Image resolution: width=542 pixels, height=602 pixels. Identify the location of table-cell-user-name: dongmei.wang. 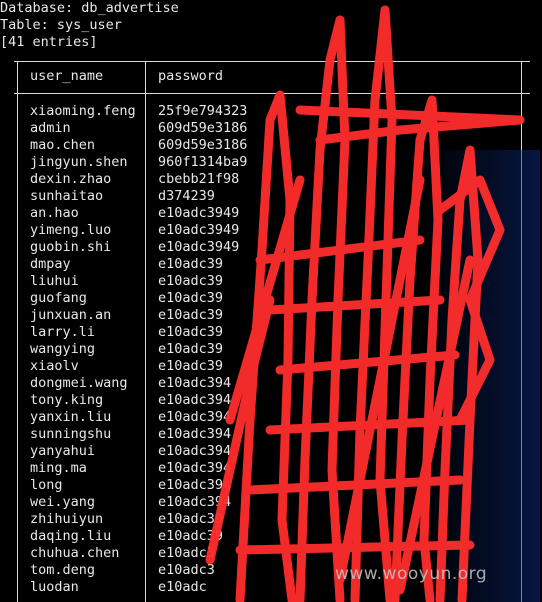
(79, 383).